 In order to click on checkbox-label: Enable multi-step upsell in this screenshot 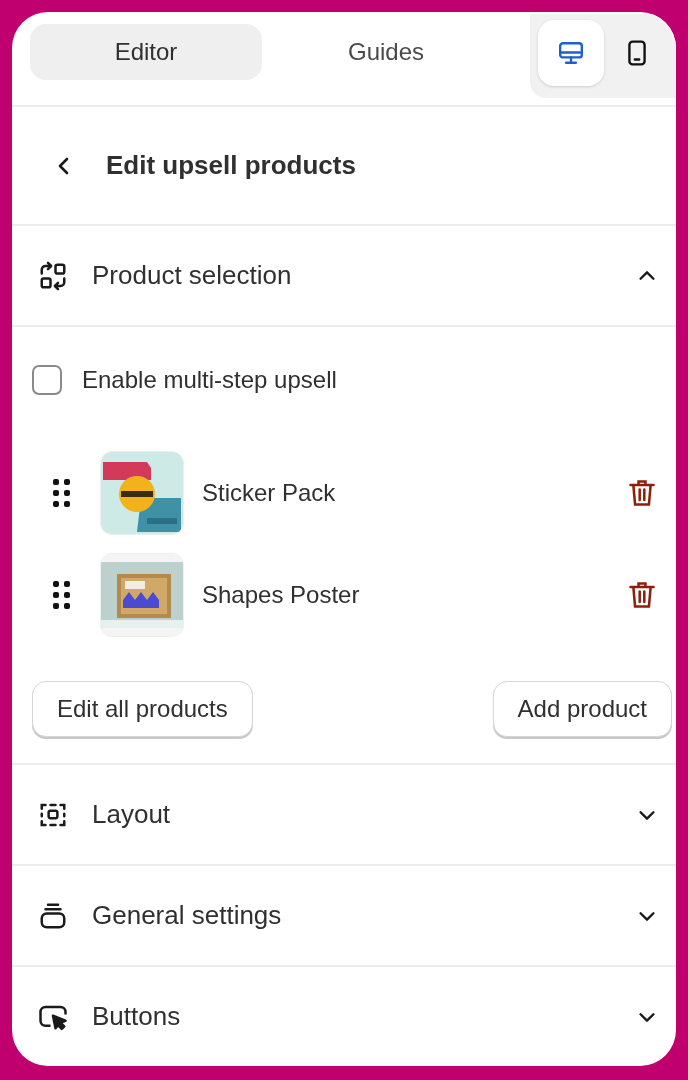, I will do `click(209, 380)`.